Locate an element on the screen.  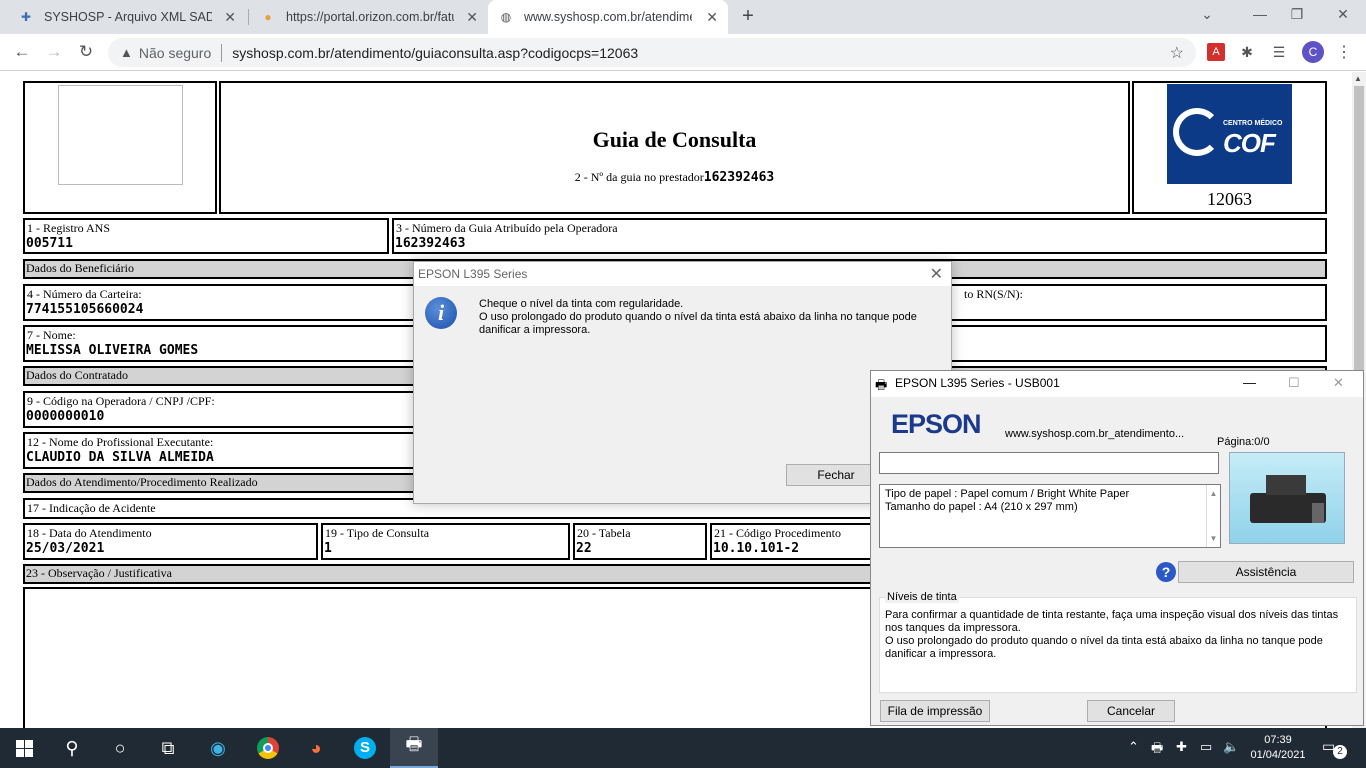
bookmark-star-icon: ☆ is located at coordinates (1177, 53).